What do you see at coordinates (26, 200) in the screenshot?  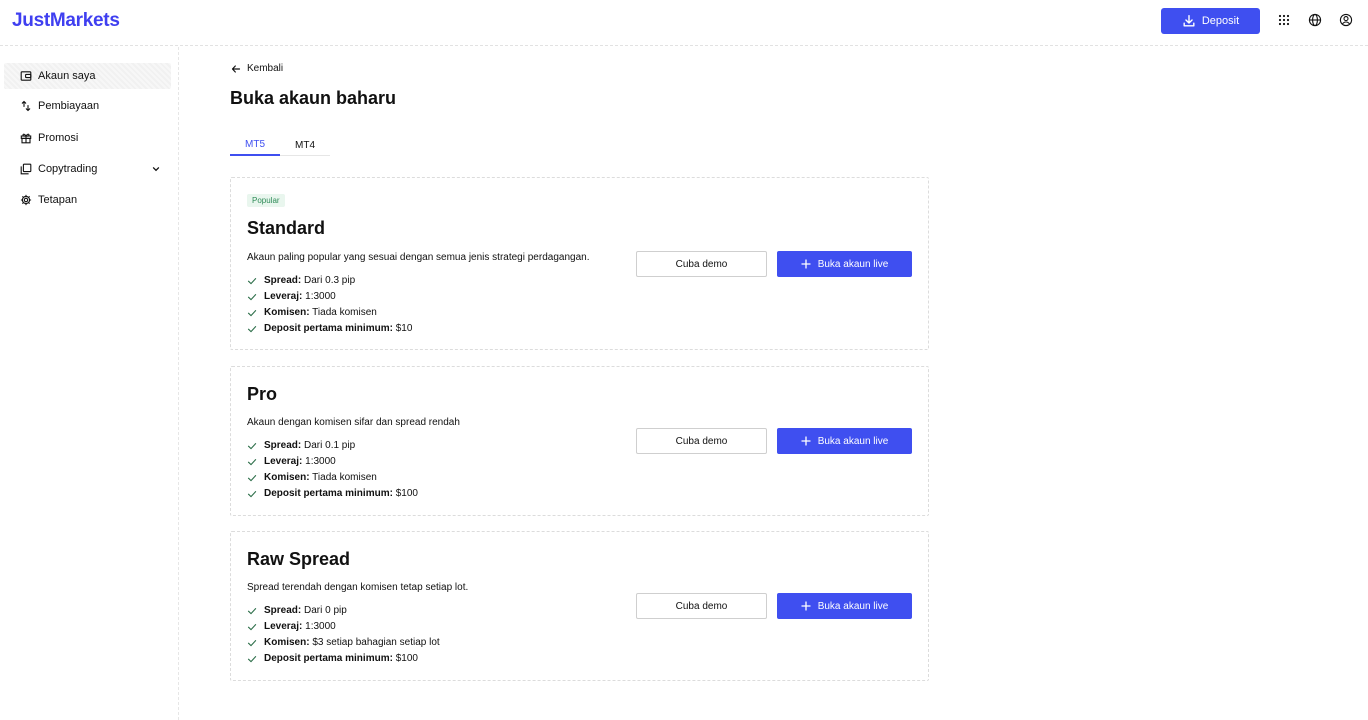 I see `gear-icon` at bounding box center [26, 200].